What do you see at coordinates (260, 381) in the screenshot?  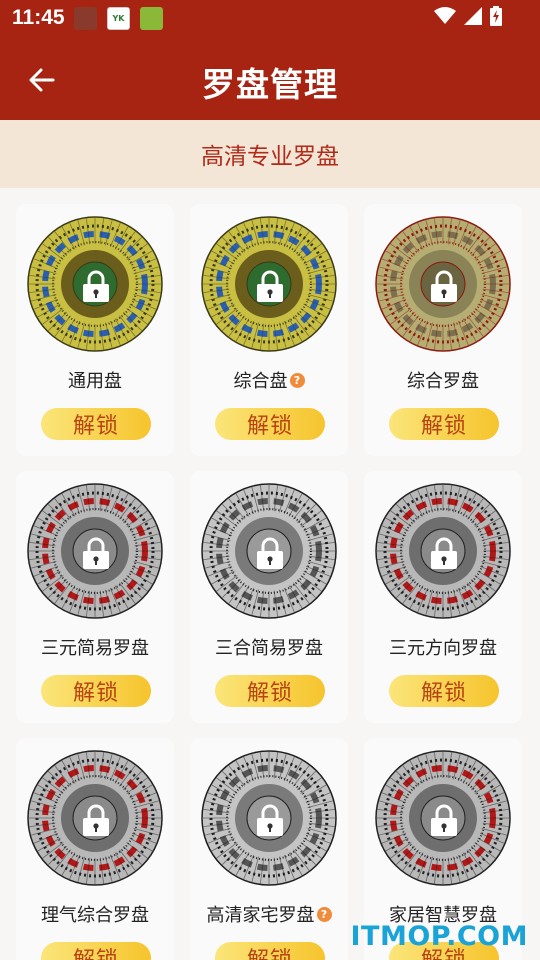 I see `compass-name-label: 综合盘` at bounding box center [260, 381].